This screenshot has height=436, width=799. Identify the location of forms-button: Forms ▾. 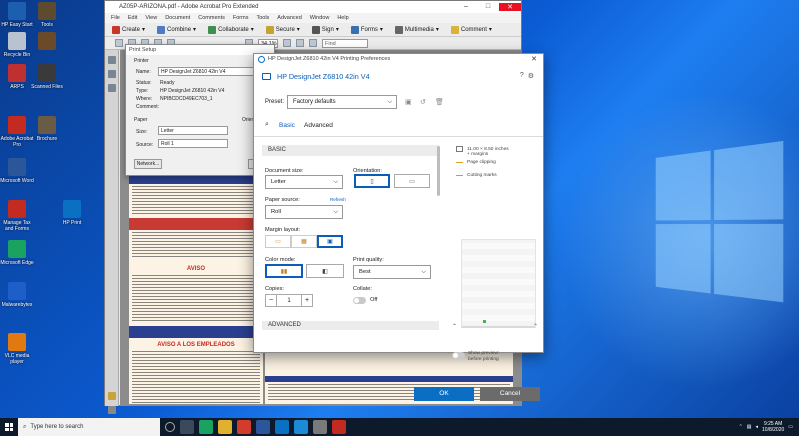
(367, 30).